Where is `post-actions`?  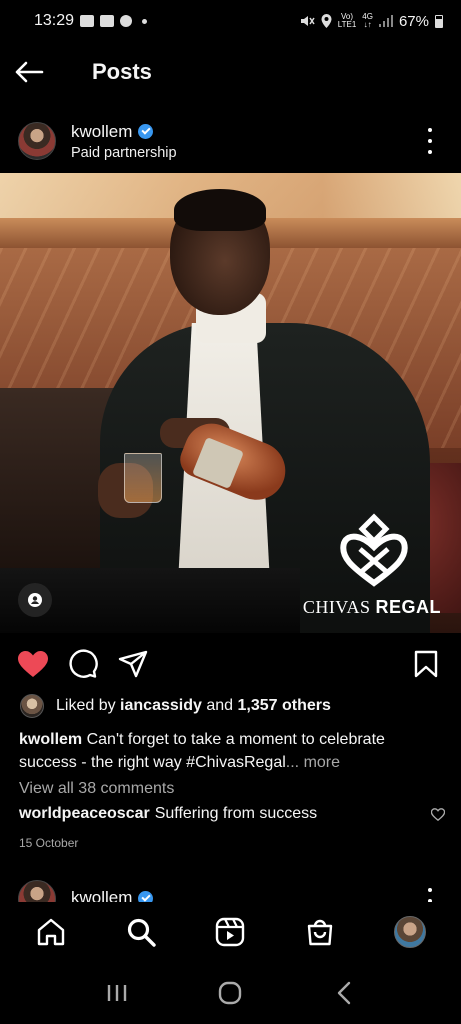
post-actions is located at coordinates (230, 664).